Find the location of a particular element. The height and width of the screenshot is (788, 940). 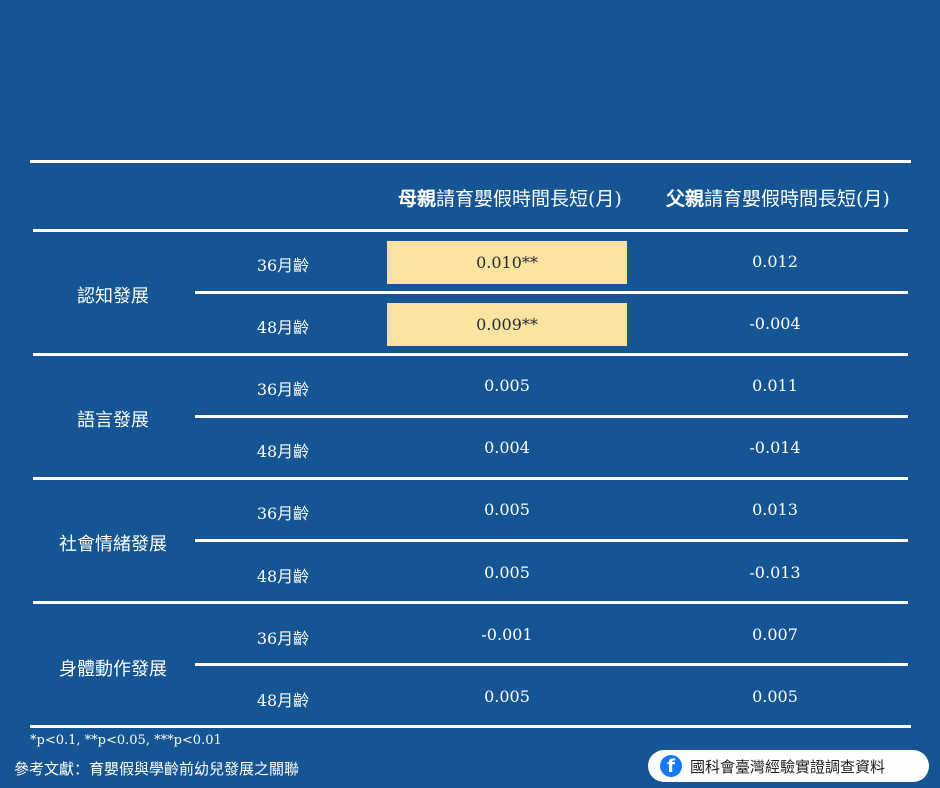

category-social-emotional: 社會情緒發展 is located at coordinates (113, 544).